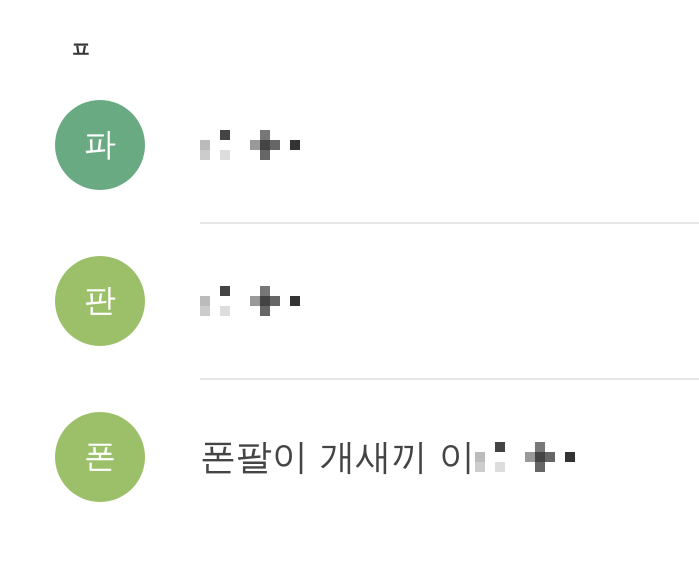 This screenshot has width=699, height=566. What do you see at coordinates (100, 457) in the screenshot?
I see `contact-avatar: 폰` at bounding box center [100, 457].